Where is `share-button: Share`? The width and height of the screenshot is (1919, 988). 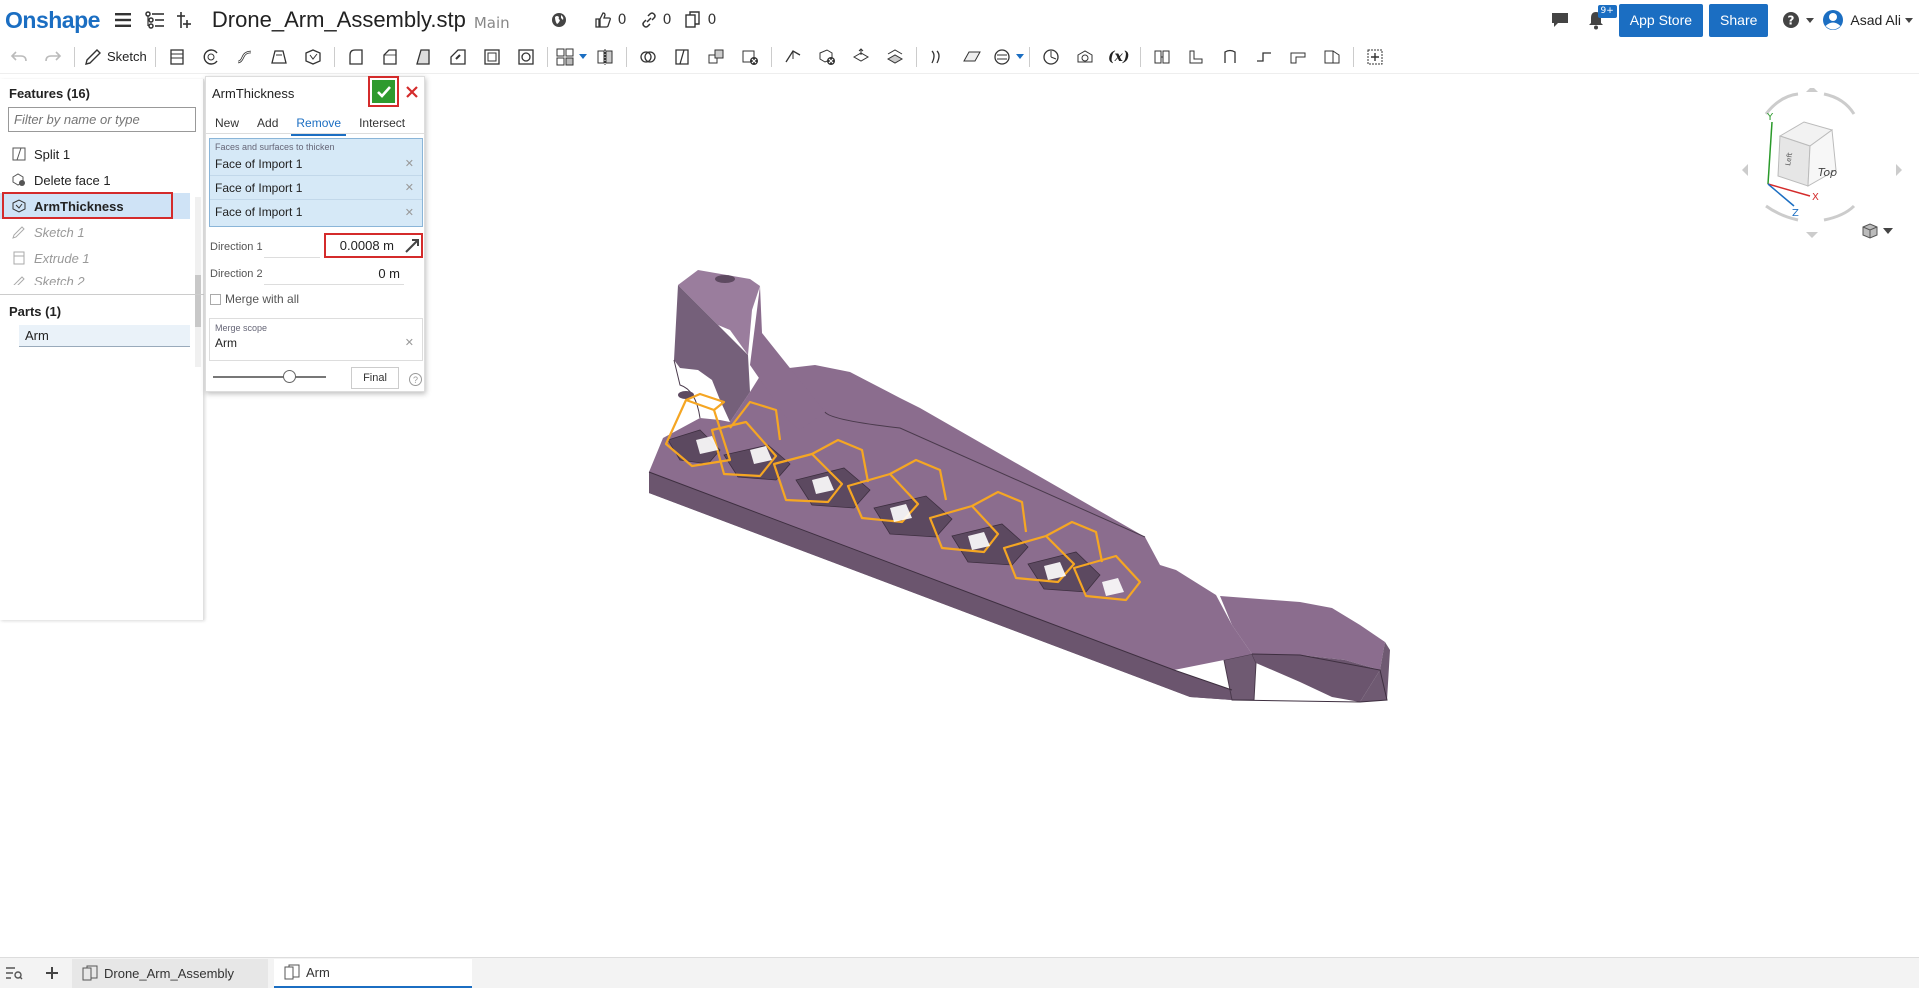
share-button: Share is located at coordinates (1739, 20).